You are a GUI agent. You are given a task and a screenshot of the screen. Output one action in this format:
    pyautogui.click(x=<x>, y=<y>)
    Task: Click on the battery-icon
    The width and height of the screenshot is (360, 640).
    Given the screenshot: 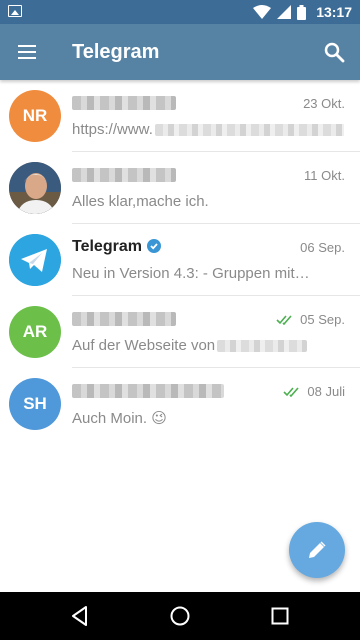 What is the action you would take?
    pyautogui.click(x=302, y=12)
    